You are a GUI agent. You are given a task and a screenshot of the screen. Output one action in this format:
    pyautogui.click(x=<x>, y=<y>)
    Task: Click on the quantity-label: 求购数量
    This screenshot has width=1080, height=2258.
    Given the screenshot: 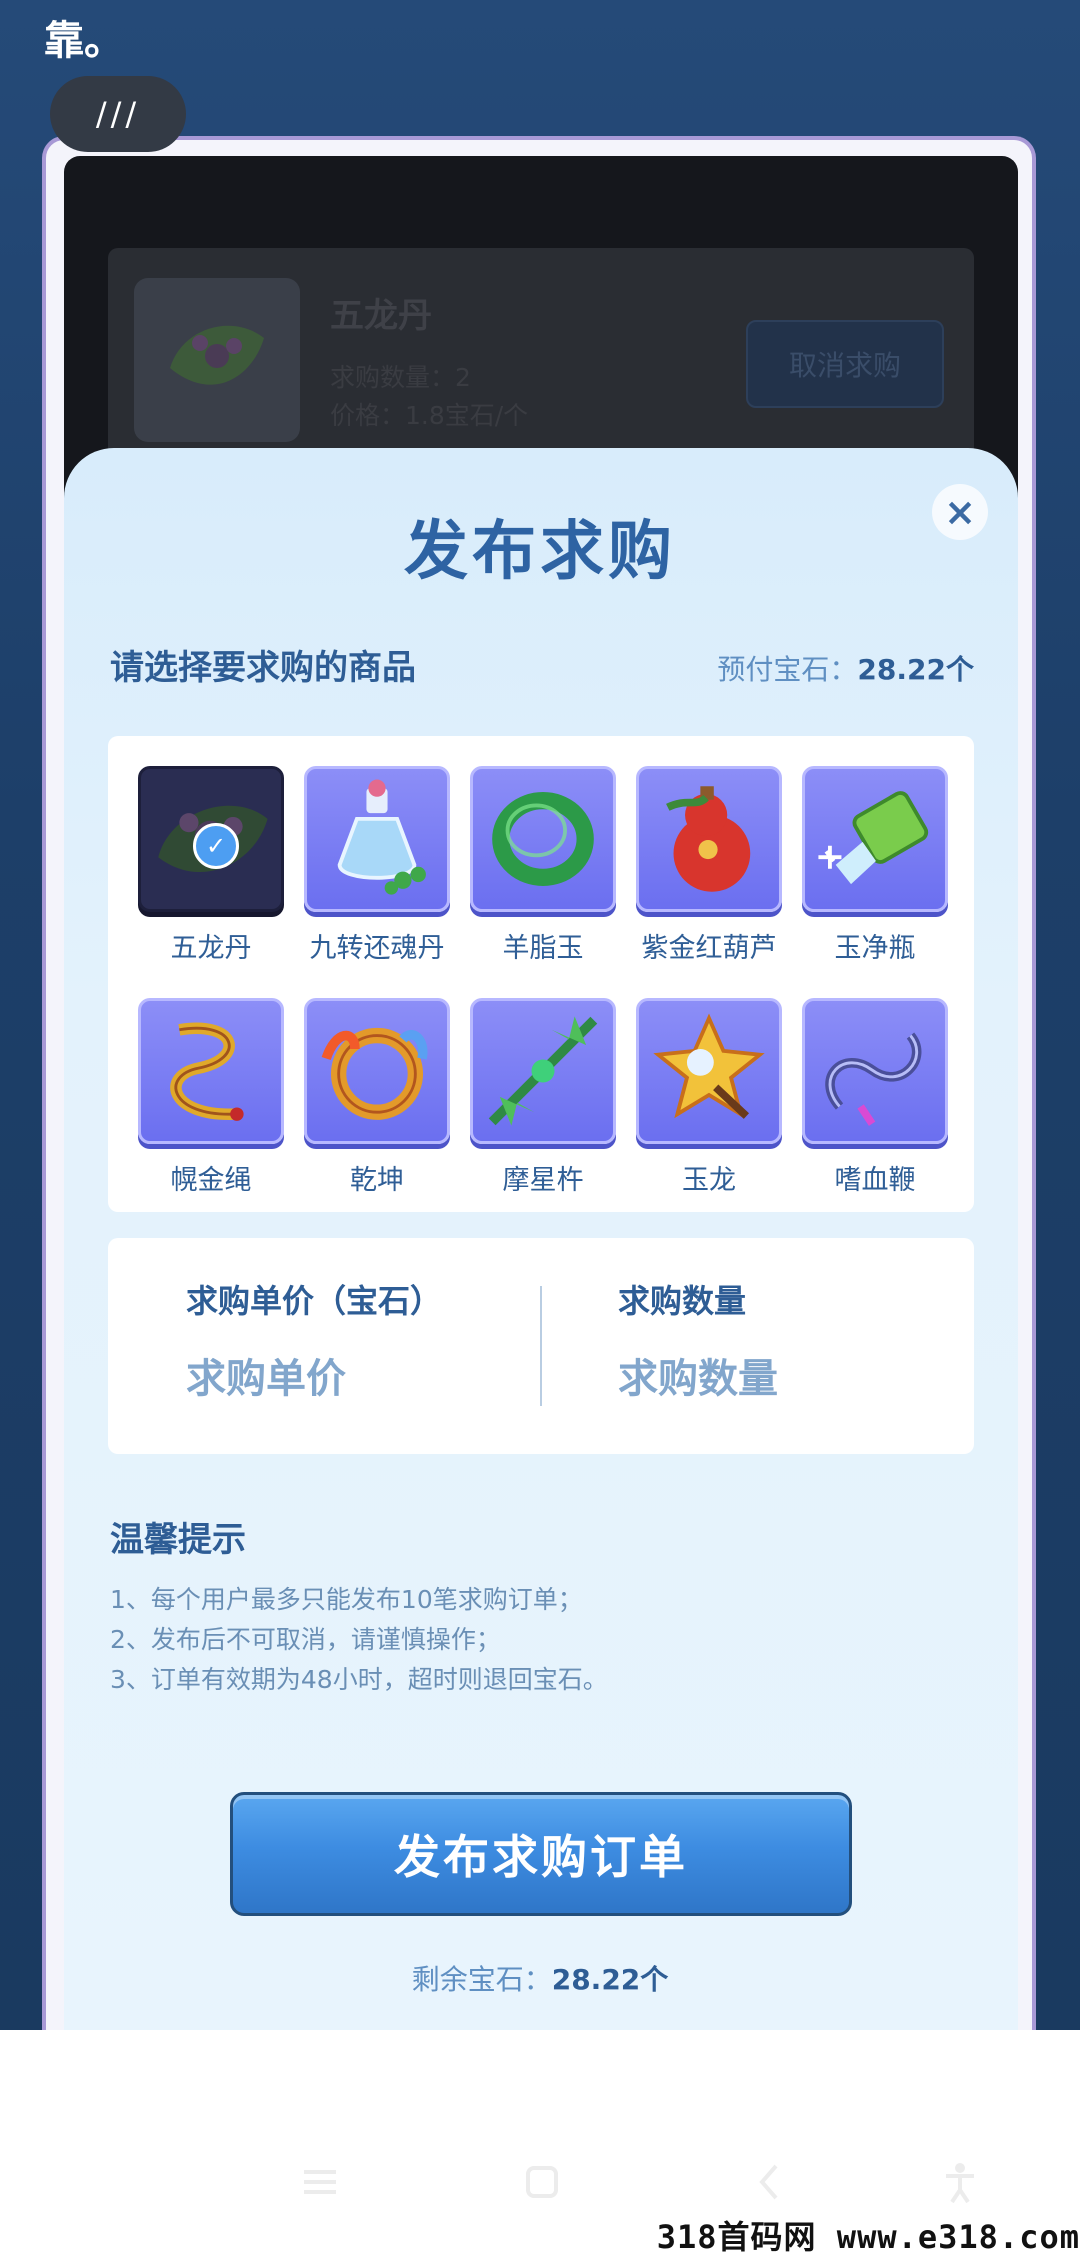 What is the action you would take?
    pyautogui.click(x=682, y=1301)
    